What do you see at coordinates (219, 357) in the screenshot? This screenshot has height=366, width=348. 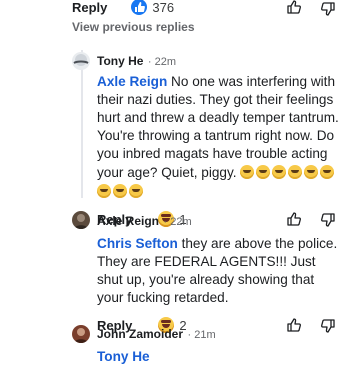 I see `comment-body: Tony He` at bounding box center [219, 357].